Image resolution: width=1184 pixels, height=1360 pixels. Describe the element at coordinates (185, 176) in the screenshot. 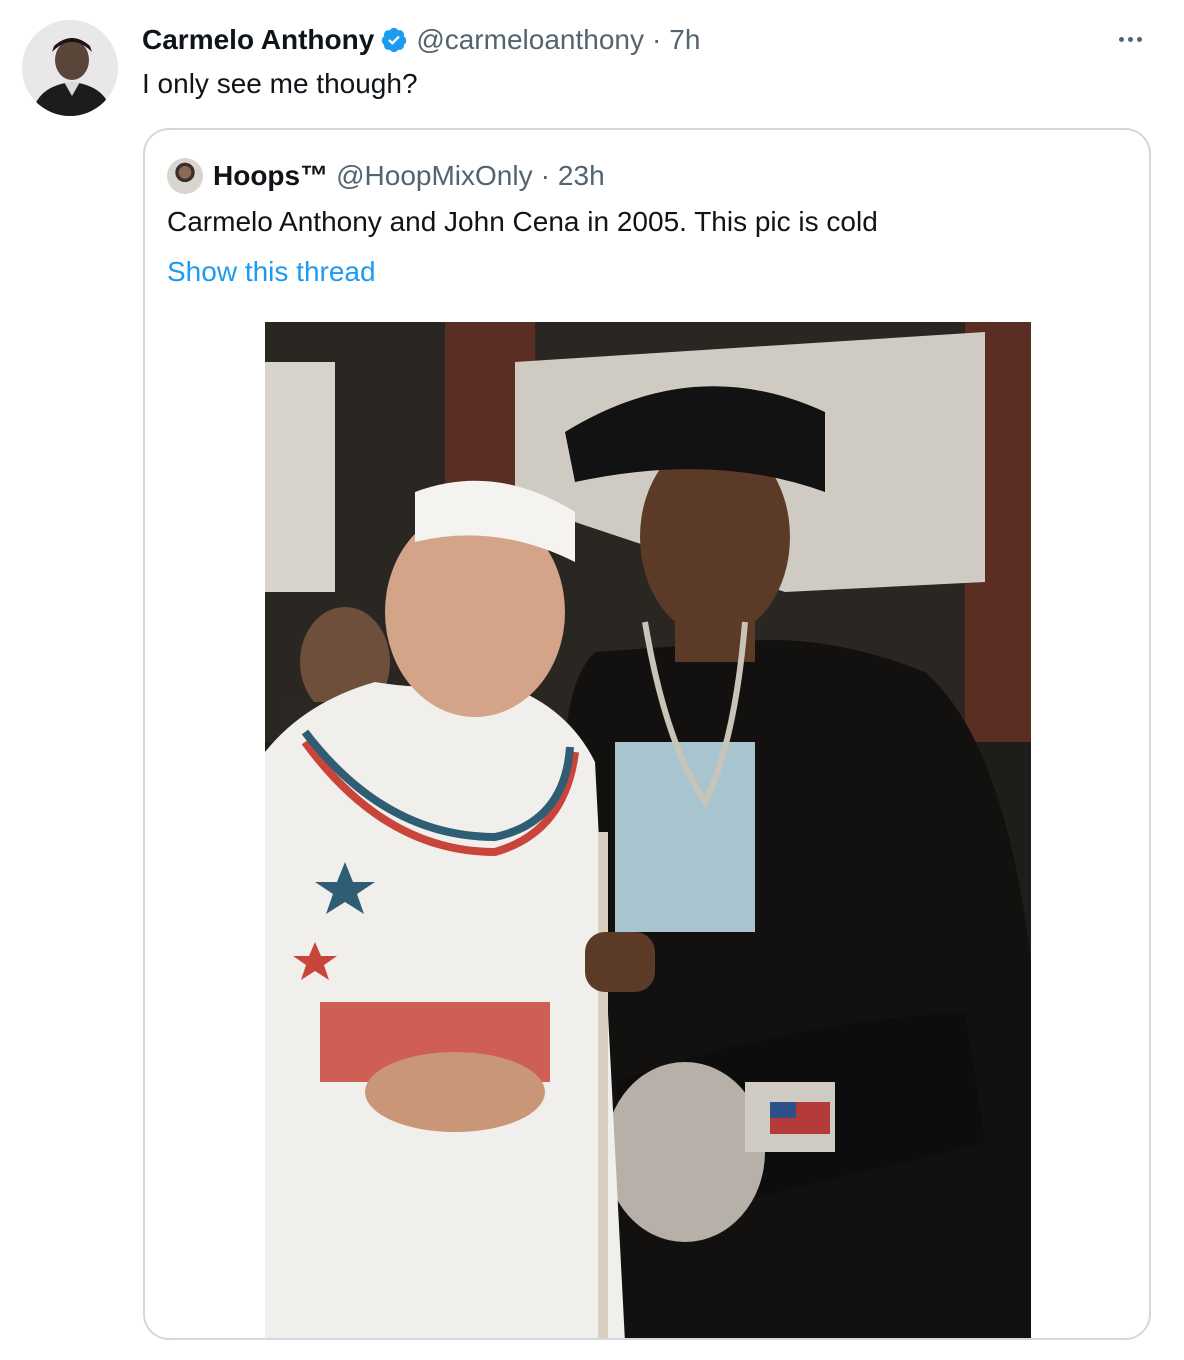

I see `quoted-author-avatar` at that location.